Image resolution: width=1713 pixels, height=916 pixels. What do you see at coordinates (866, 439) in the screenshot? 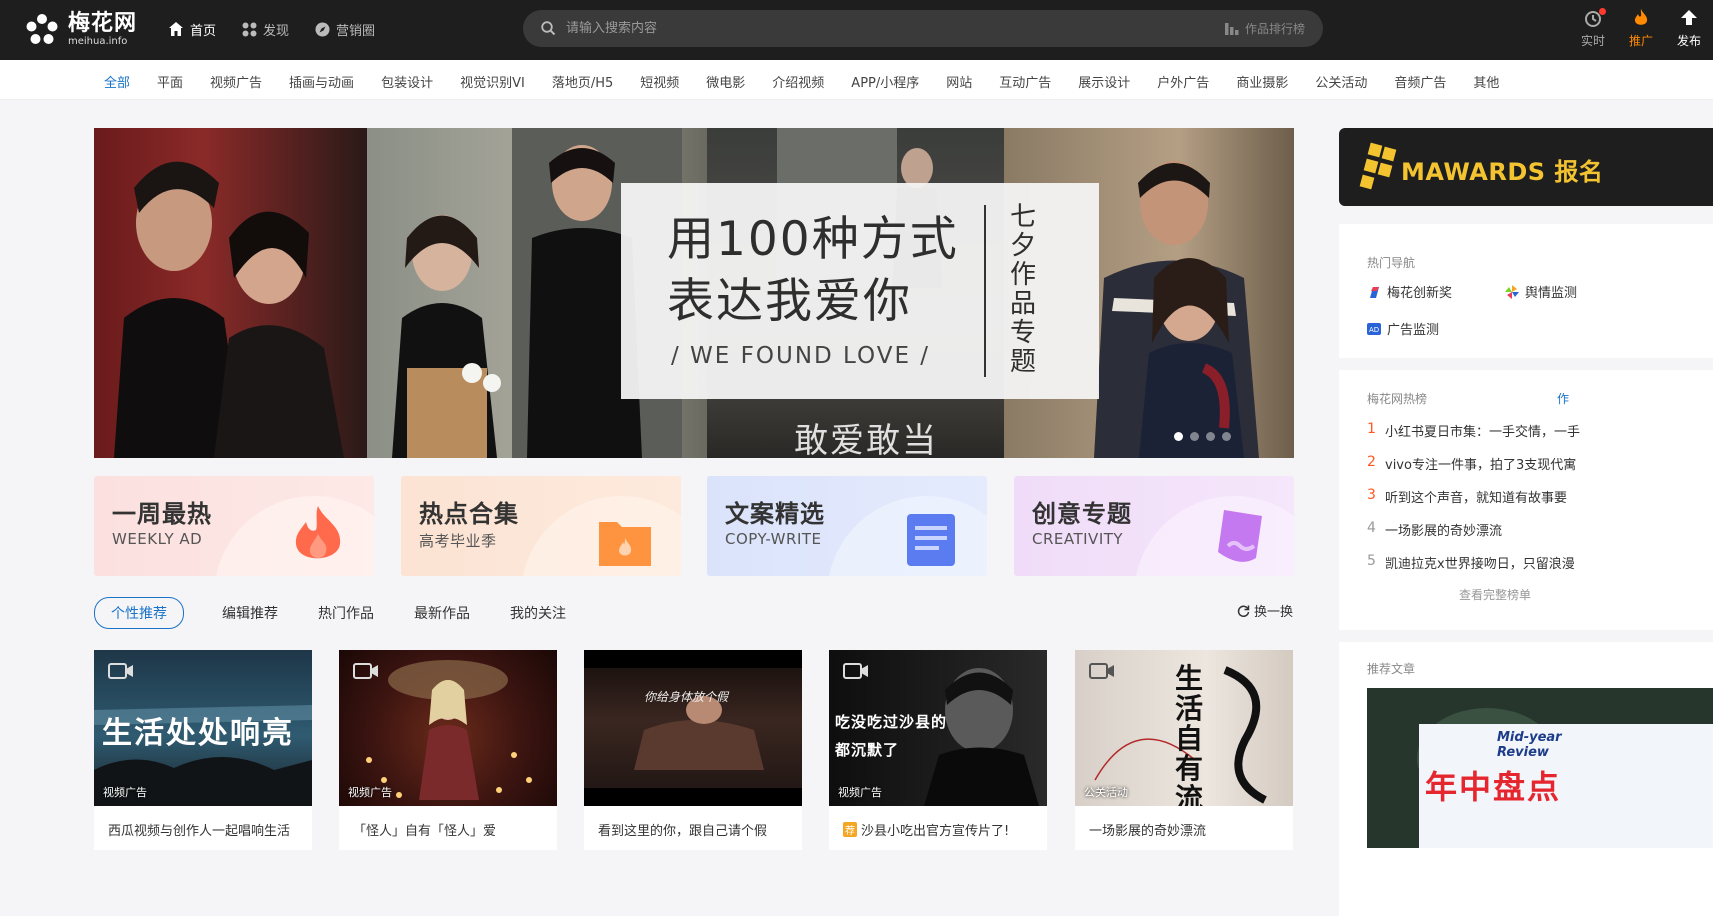
I see `banner-caption: 敢爱敢当` at bounding box center [866, 439].